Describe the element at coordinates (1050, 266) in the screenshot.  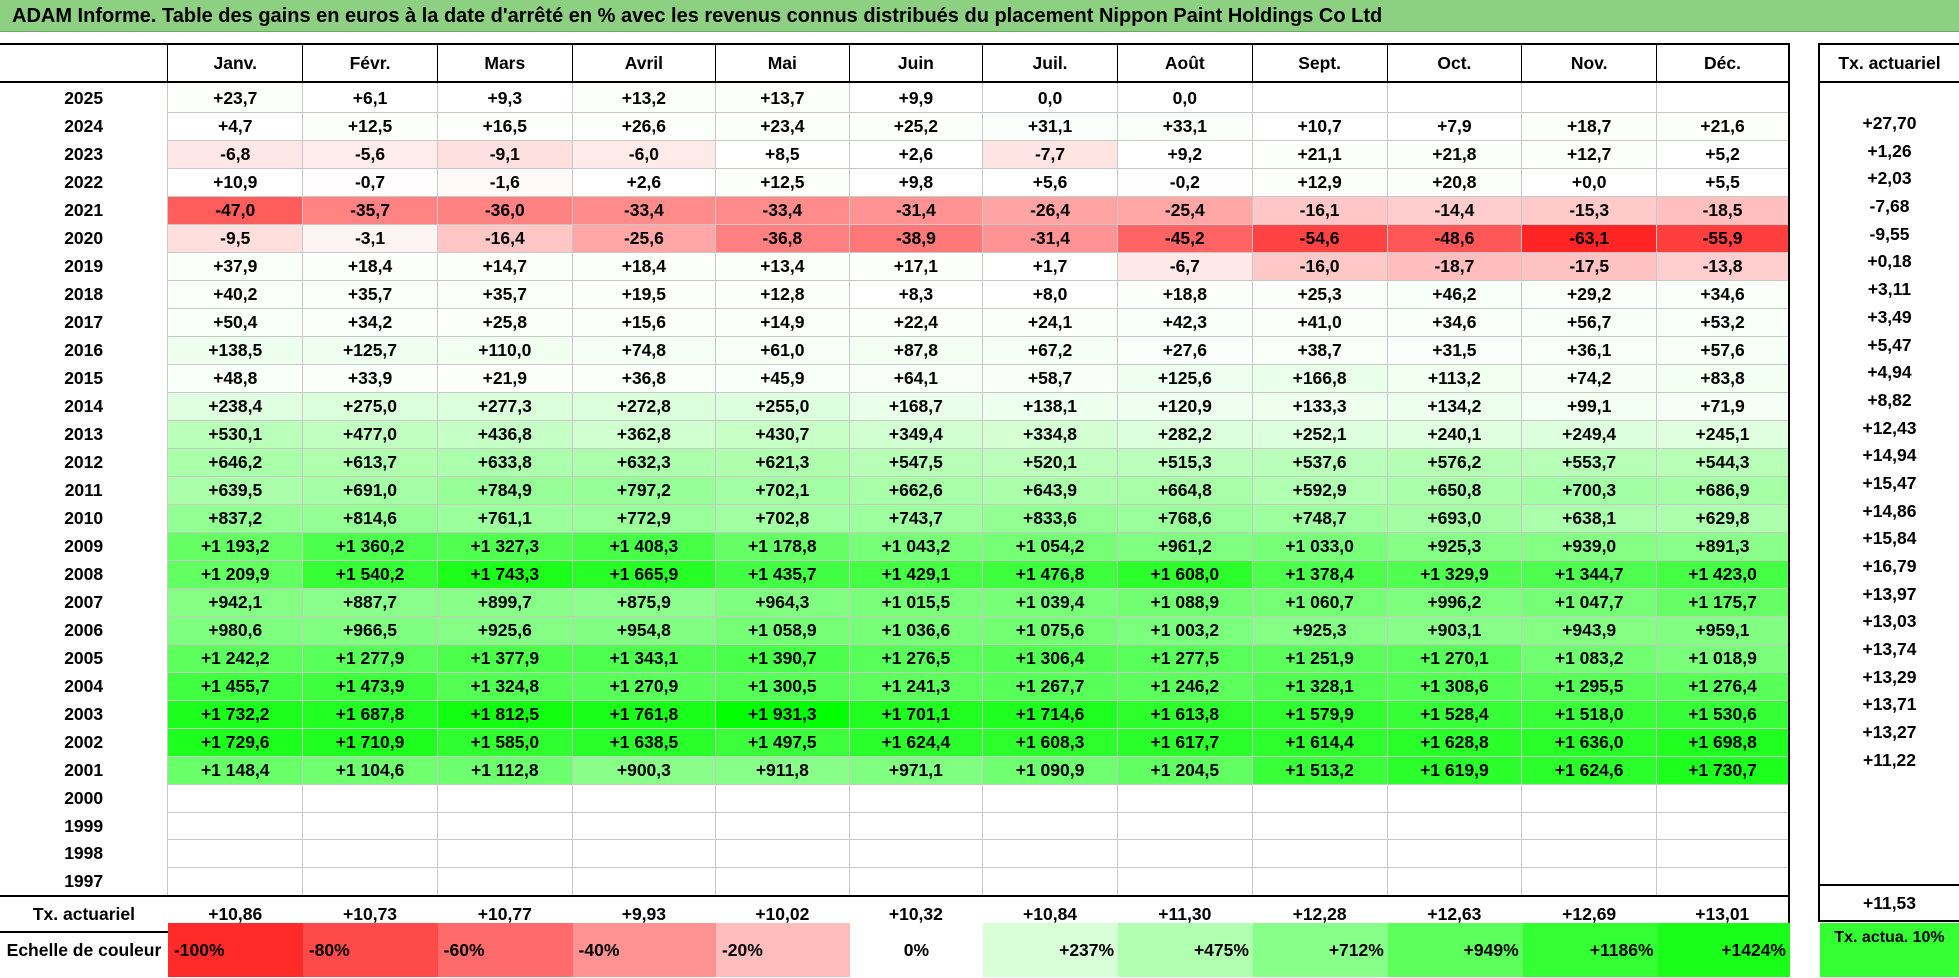
I see `gain-cell: +1,7` at that location.